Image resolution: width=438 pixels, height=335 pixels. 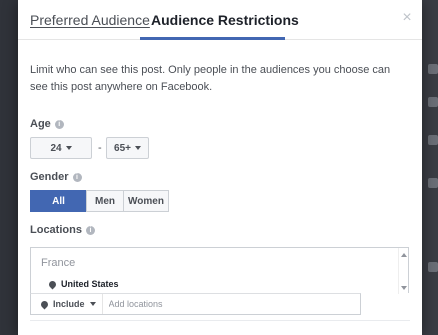 What do you see at coordinates (56, 148) in the screenshot?
I see `age-min-value: 24` at bounding box center [56, 148].